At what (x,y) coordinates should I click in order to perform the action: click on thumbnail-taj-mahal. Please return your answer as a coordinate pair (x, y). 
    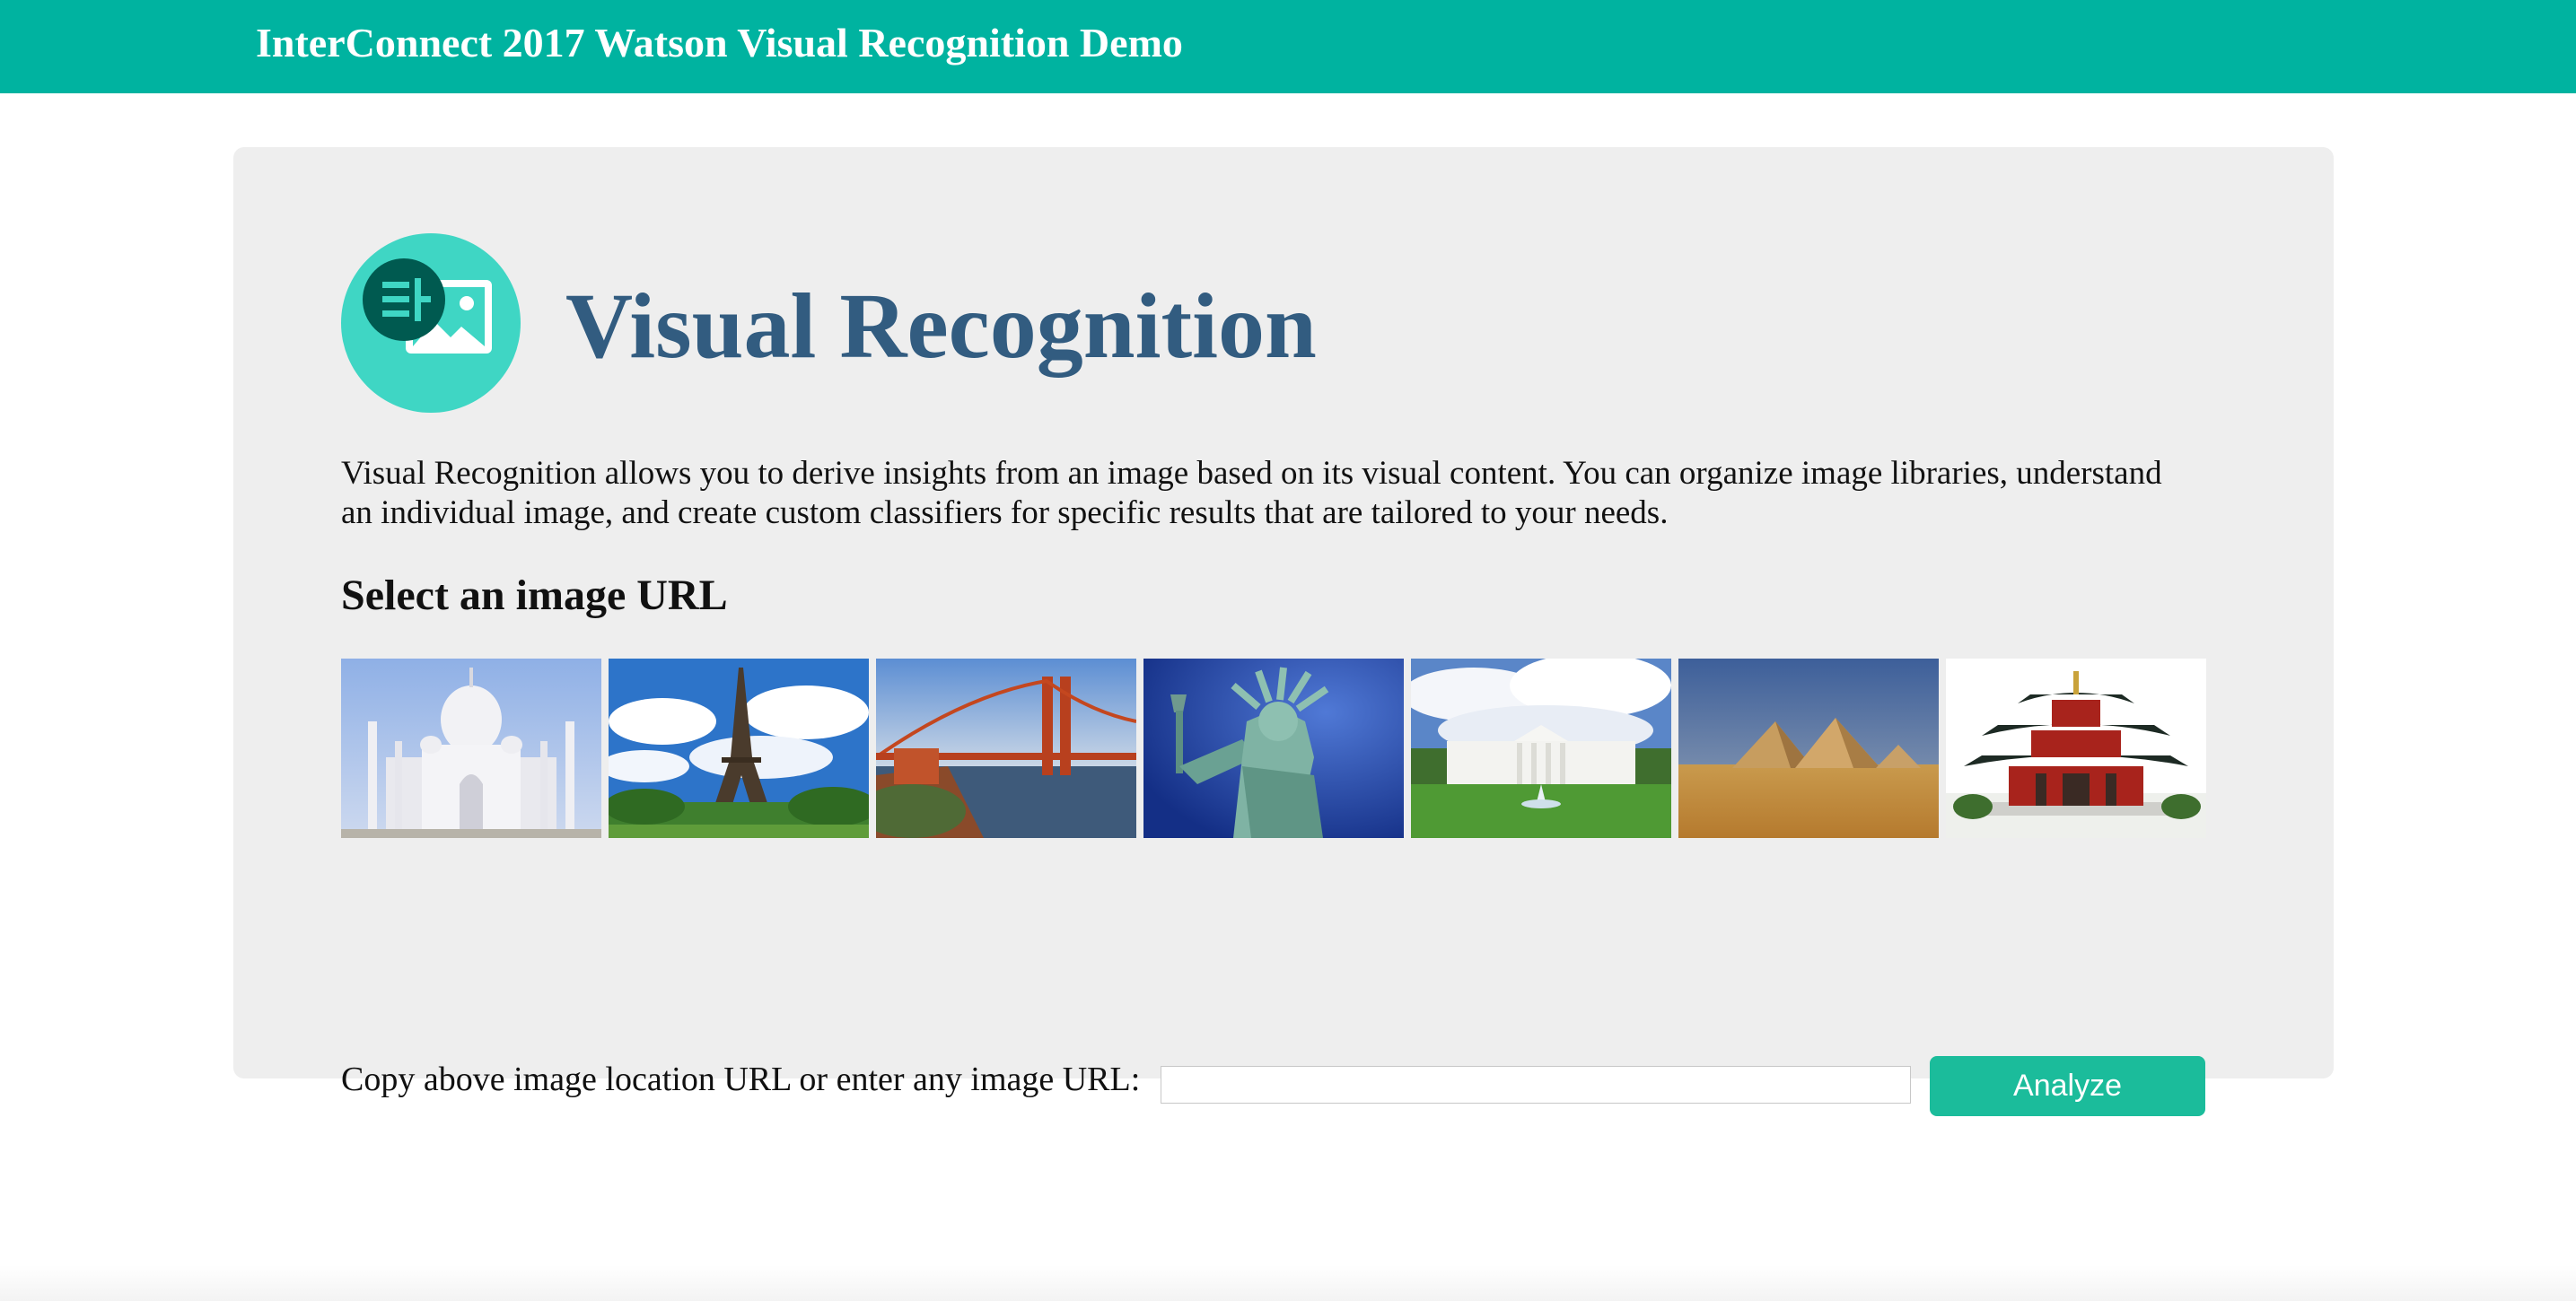
    Looking at the image, I should click on (471, 748).